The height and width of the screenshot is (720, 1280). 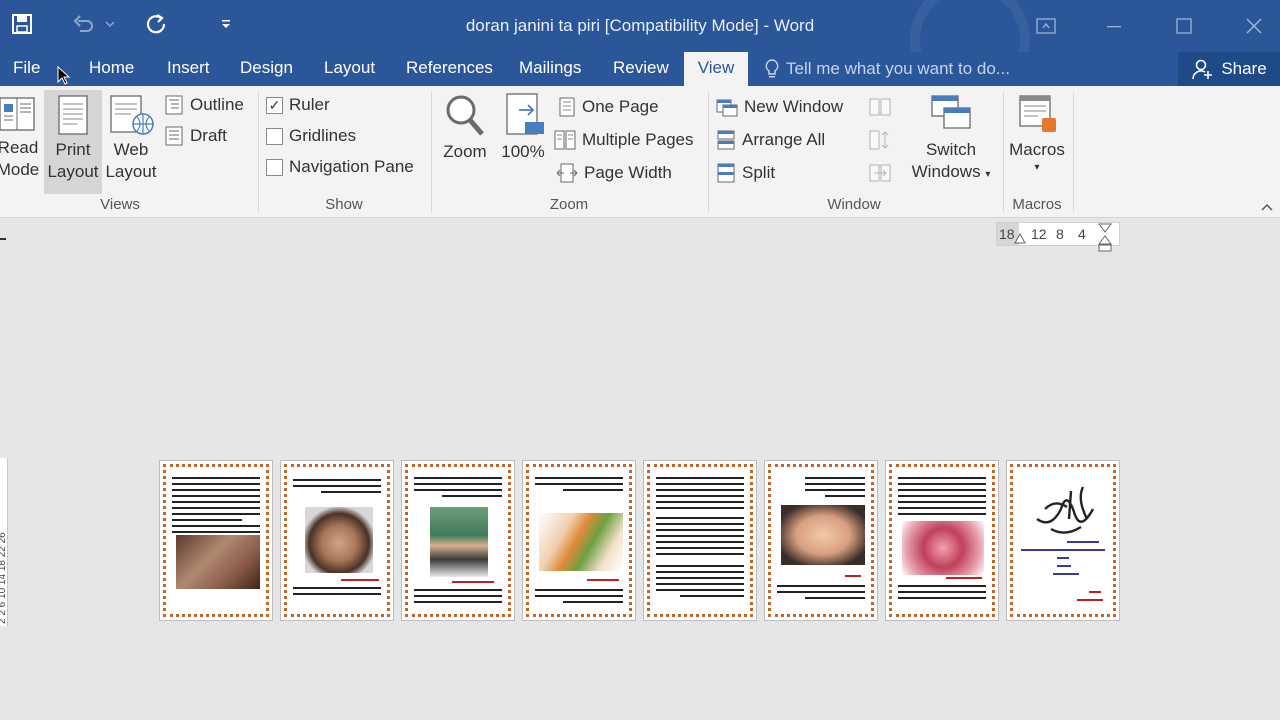 What do you see at coordinates (1254, 26) in the screenshot?
I see `close-icon` at bounding box center [1254, 26].